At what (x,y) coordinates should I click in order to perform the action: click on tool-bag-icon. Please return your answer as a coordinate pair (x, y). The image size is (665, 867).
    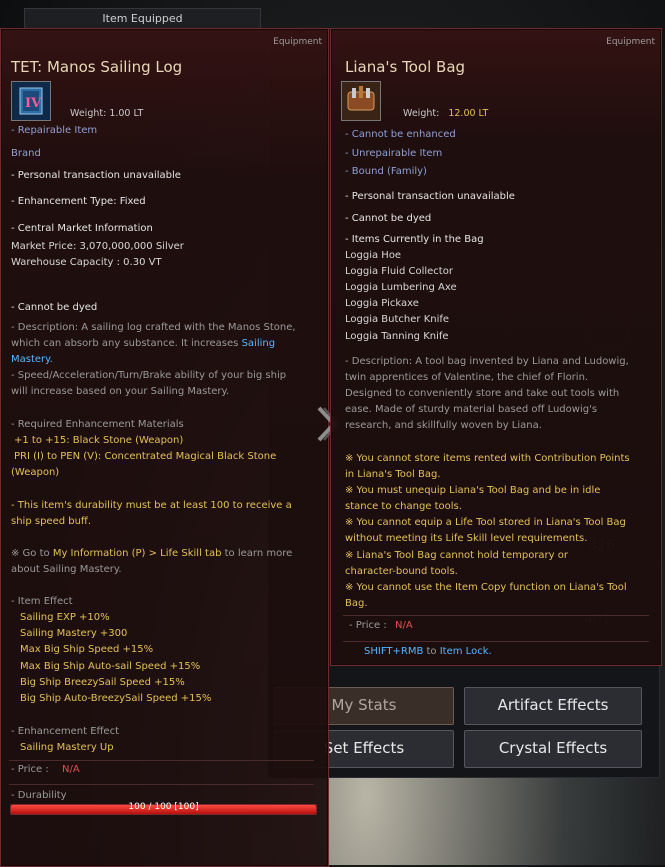
    Looking at the image, I should click on (361, 101).